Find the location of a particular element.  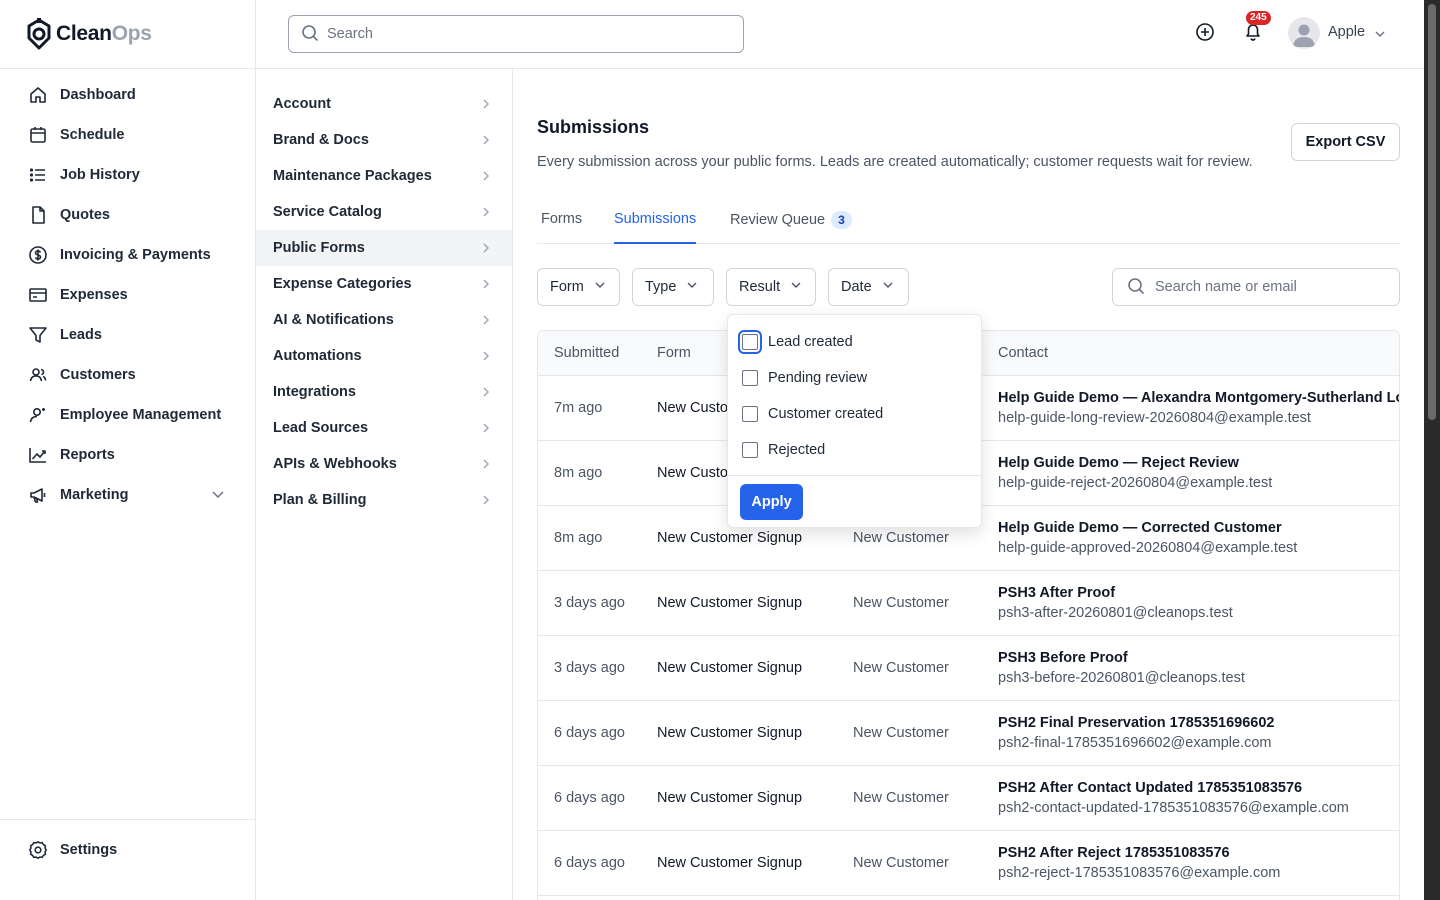

settings-menu-public-forms: Public Forms is located at coordinates (384, 248).